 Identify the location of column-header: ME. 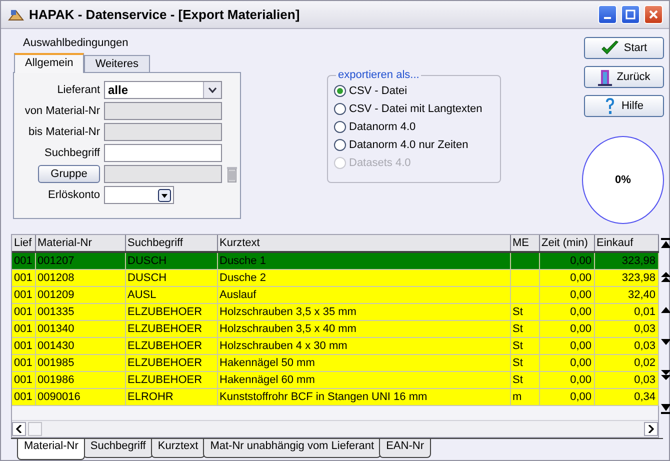
(524, 243).